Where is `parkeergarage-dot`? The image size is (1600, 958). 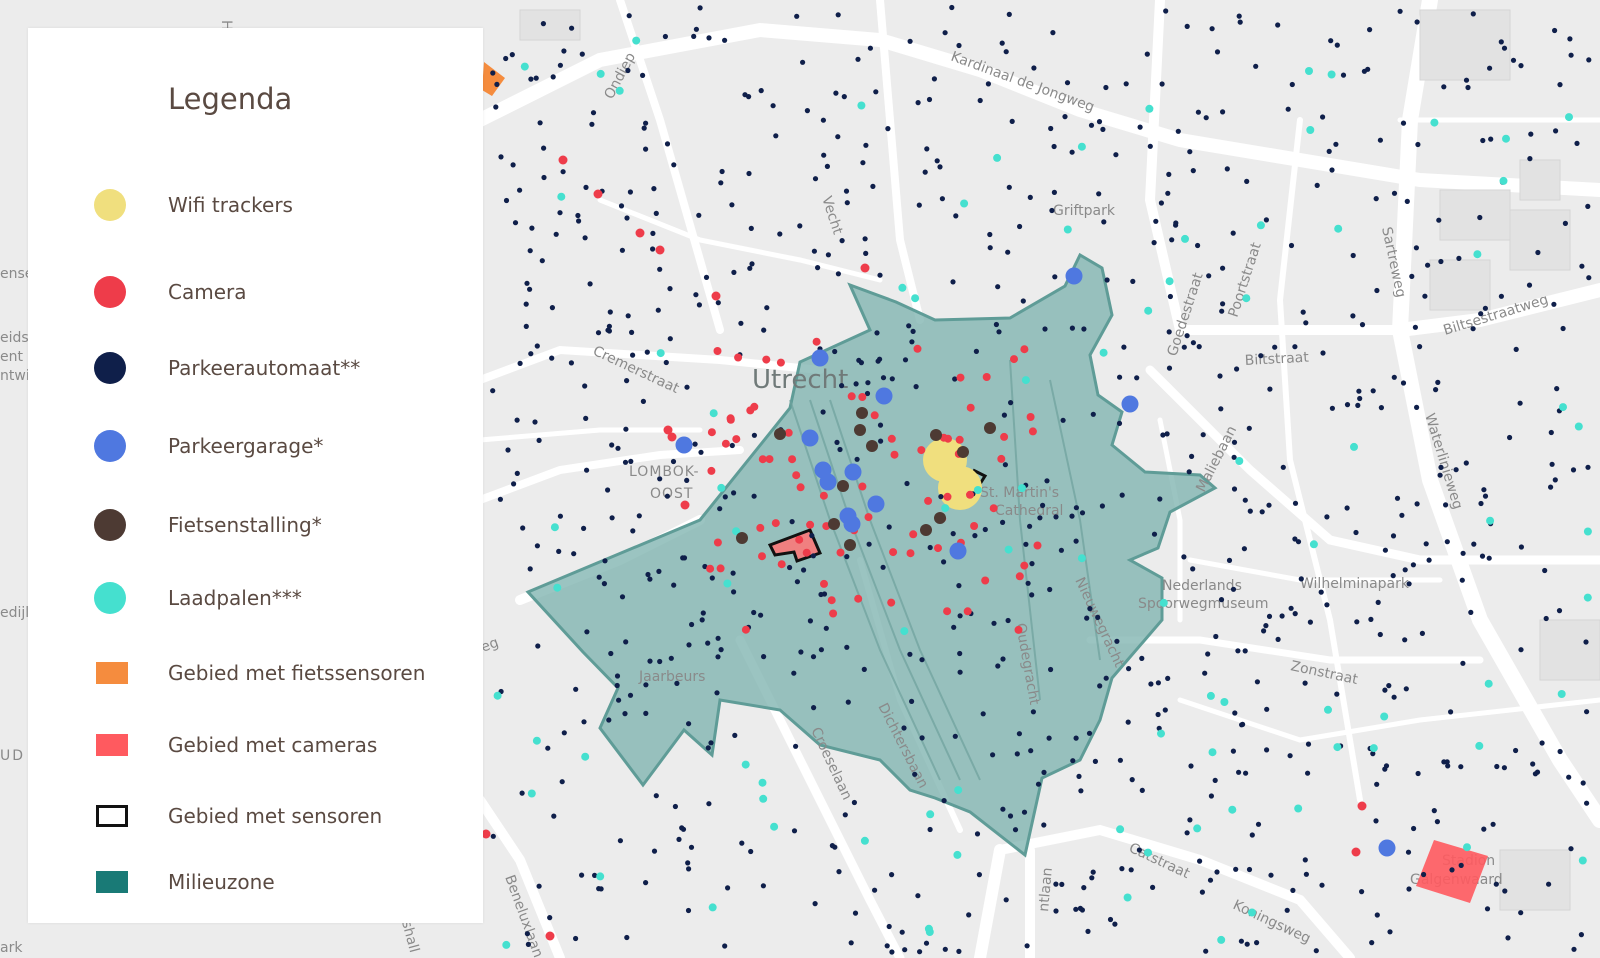
parkeergarage-dot is located at coordinates (876, 504).